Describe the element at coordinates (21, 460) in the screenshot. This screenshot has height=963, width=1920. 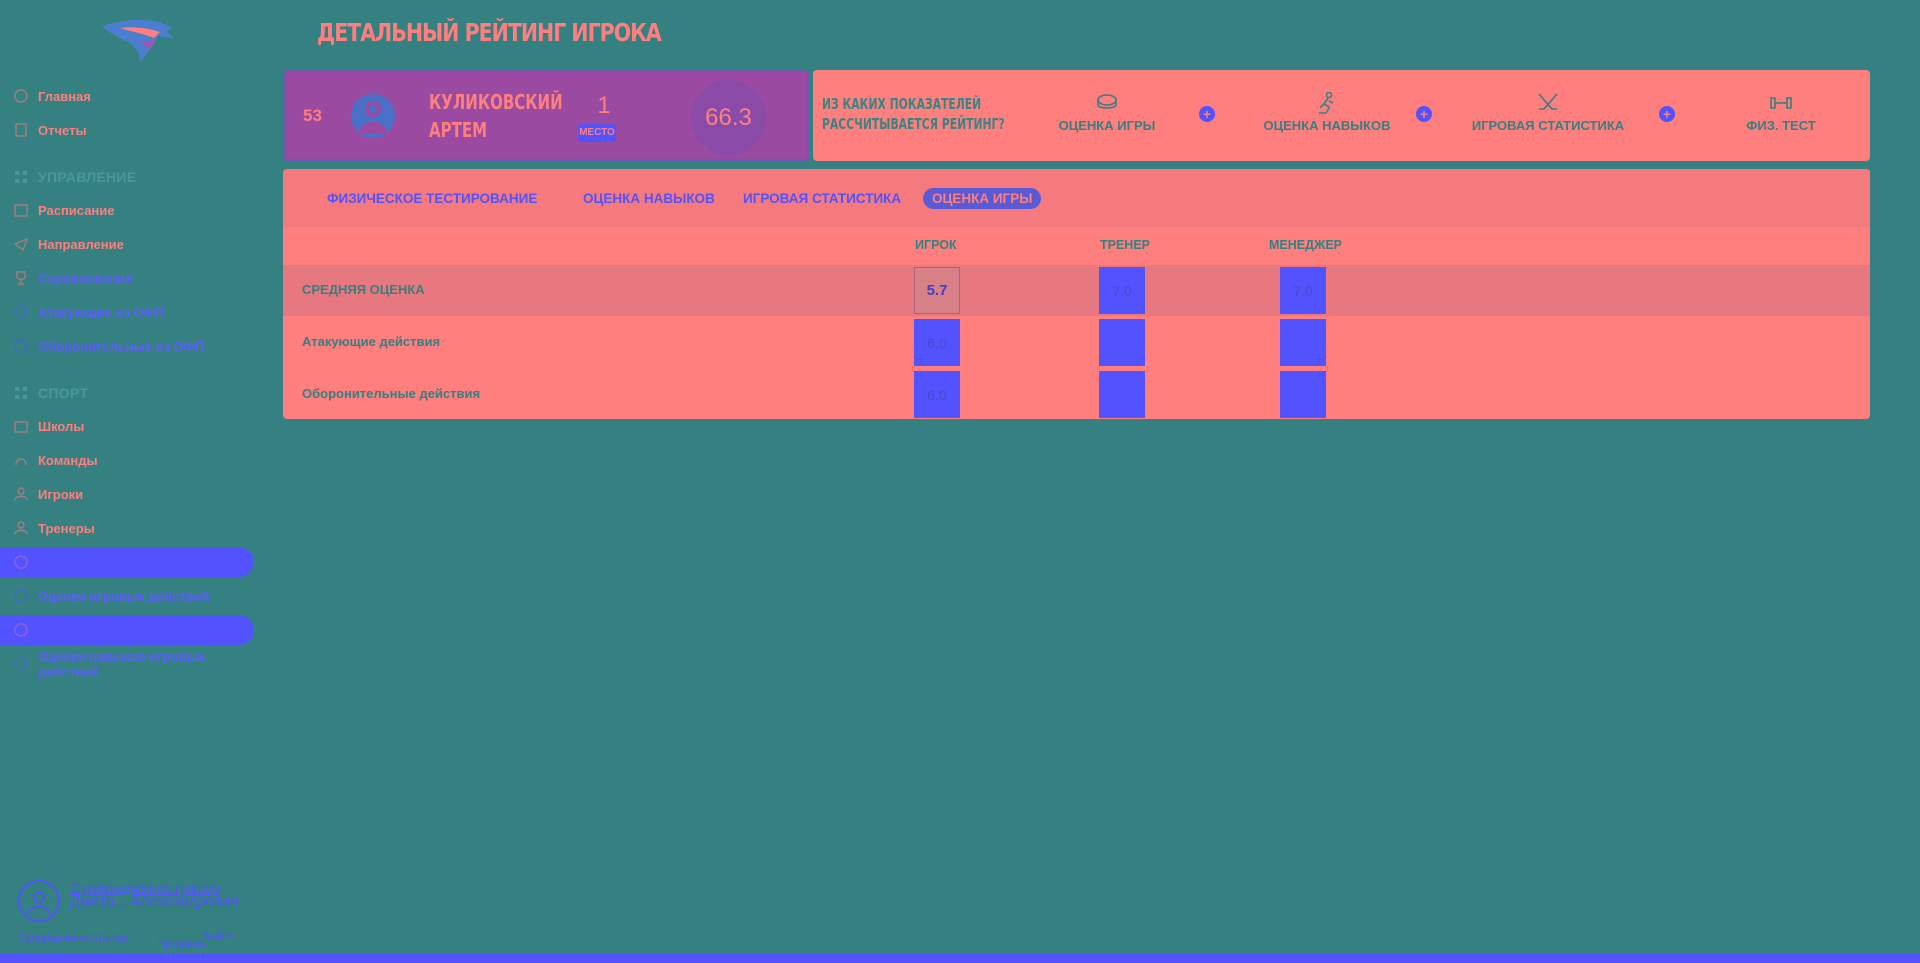
I see `team-icon` at that location.